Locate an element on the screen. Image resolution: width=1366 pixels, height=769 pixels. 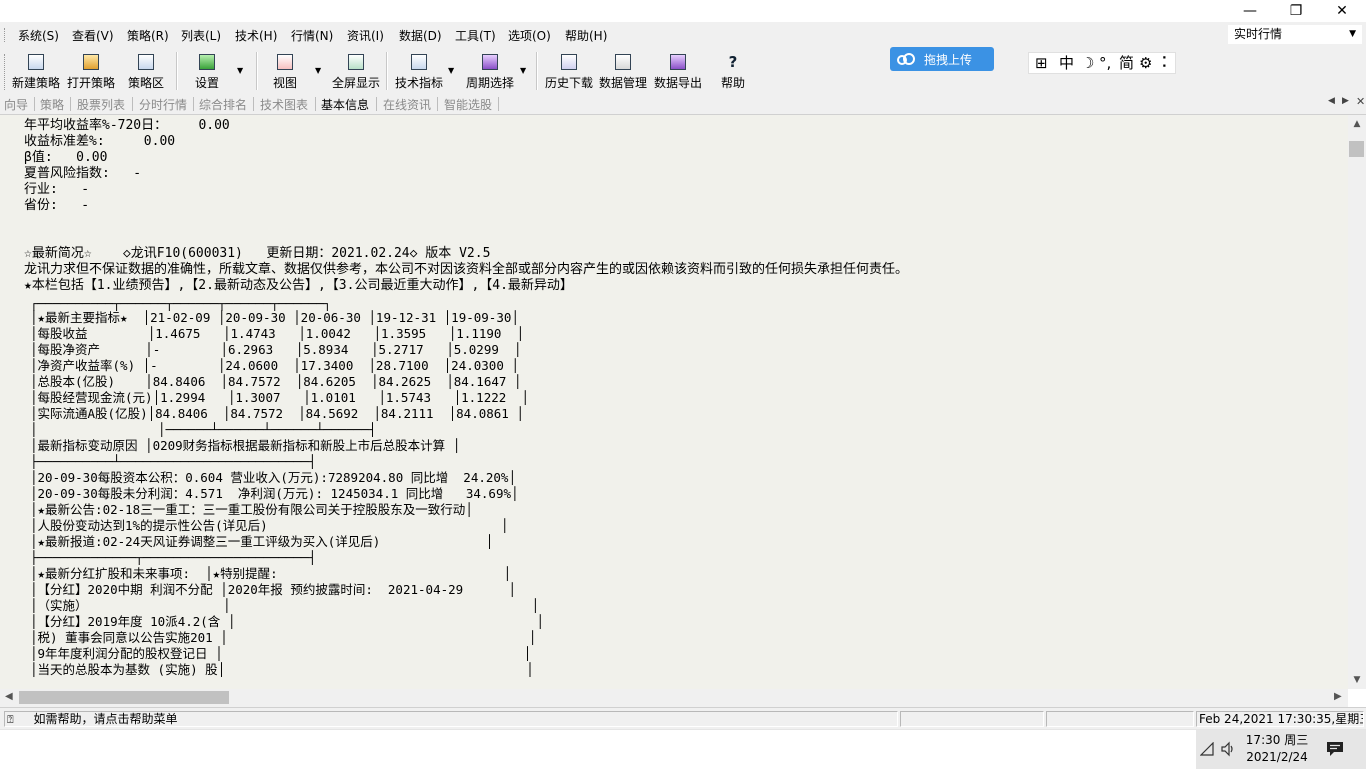
announcement-row: │人股份变动达到1%的提示性公告(详见后) │ is located at coordinates (311, 526).